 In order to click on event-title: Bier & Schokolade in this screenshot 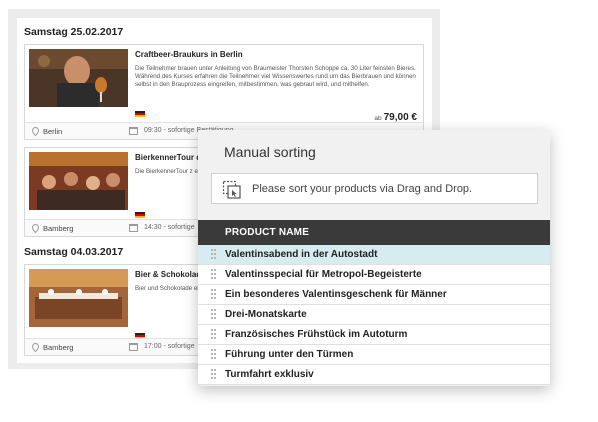, I will do `click(170, 274)`.